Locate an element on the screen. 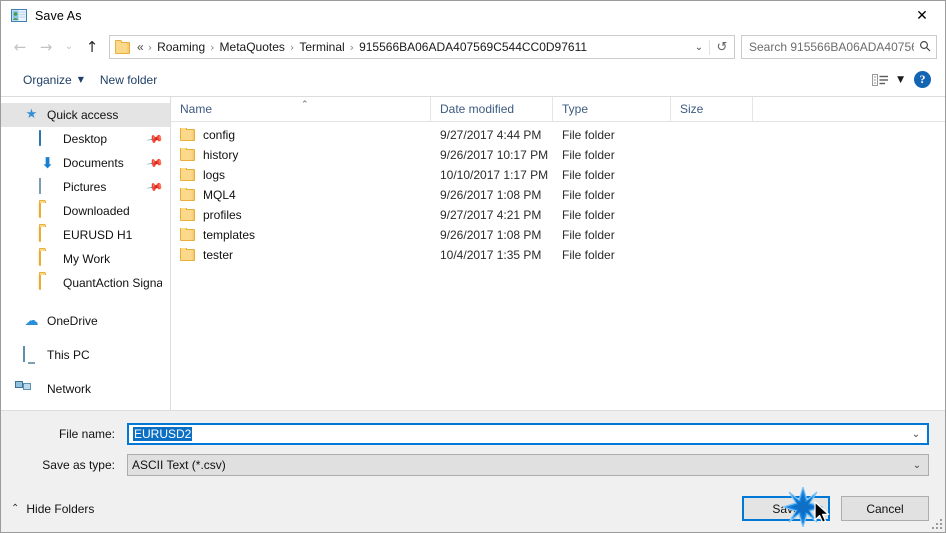 The image size is (946, 533). breadcrumb-overflow-icon: « is located at coordinates (141, 47).